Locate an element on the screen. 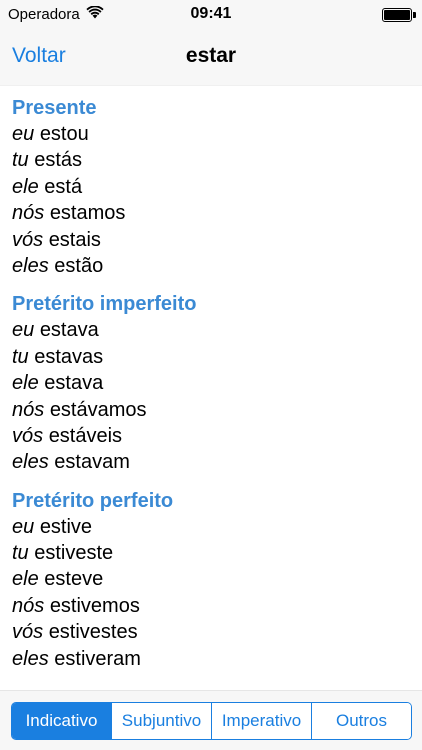 The height and width of the screenshot is (750, 422). tense-title: Pretérito perfeito is located at coordinates (93, 500).